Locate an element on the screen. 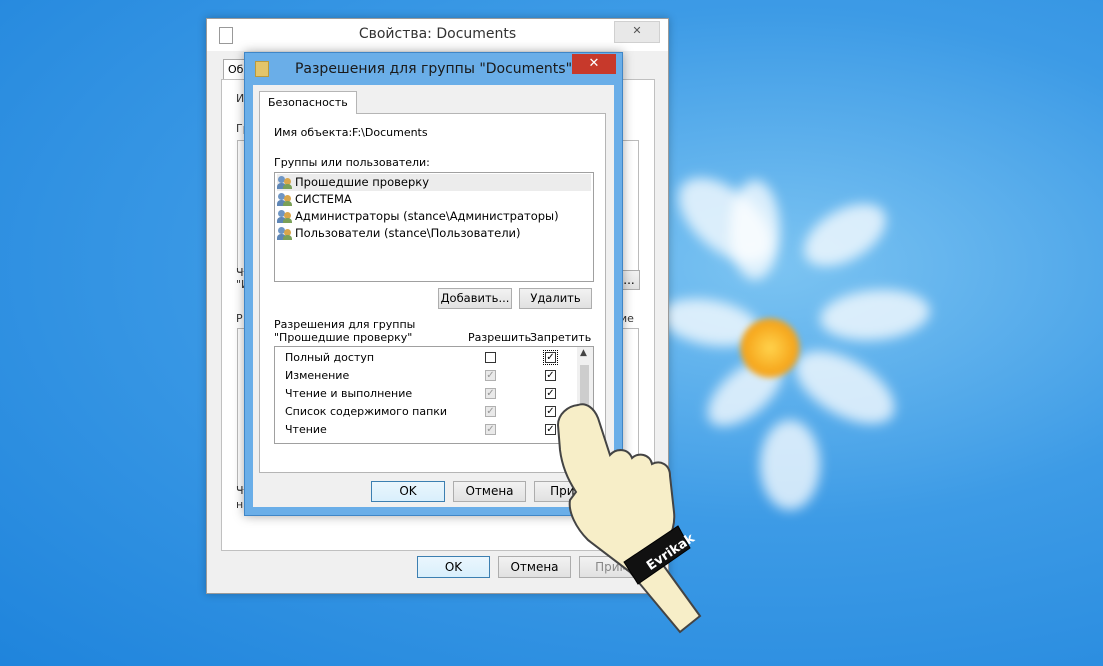 This screenshot has width=1103, height=666. pointing-hand-icon: Evrikak is located at coordinates (629, 518).